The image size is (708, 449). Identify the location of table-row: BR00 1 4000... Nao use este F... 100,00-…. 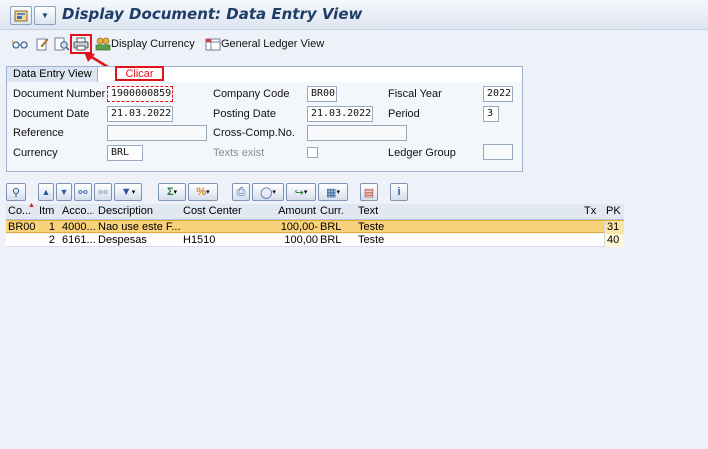
(315, 227).